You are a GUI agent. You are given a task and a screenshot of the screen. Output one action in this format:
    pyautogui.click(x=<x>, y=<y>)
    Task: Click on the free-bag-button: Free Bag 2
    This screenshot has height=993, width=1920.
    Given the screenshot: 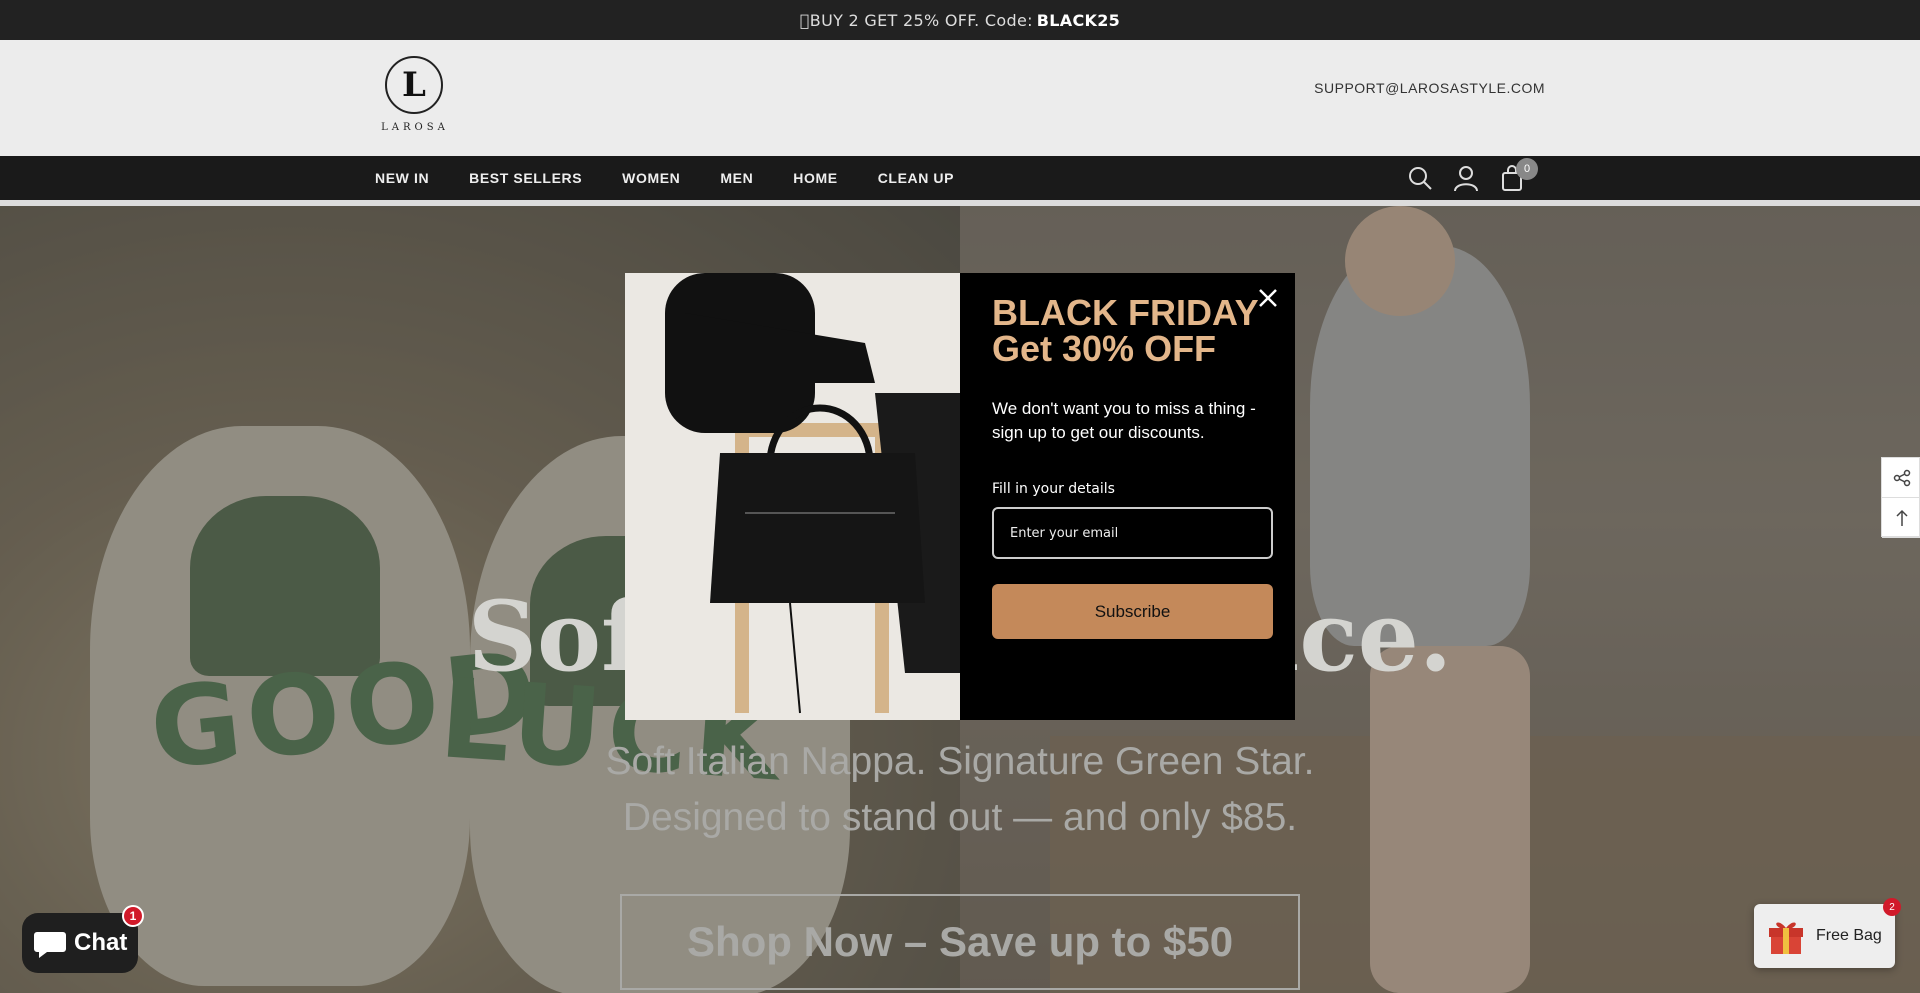 What is the action you would take?
    pyautogui.click(x=1827, y=933)
    